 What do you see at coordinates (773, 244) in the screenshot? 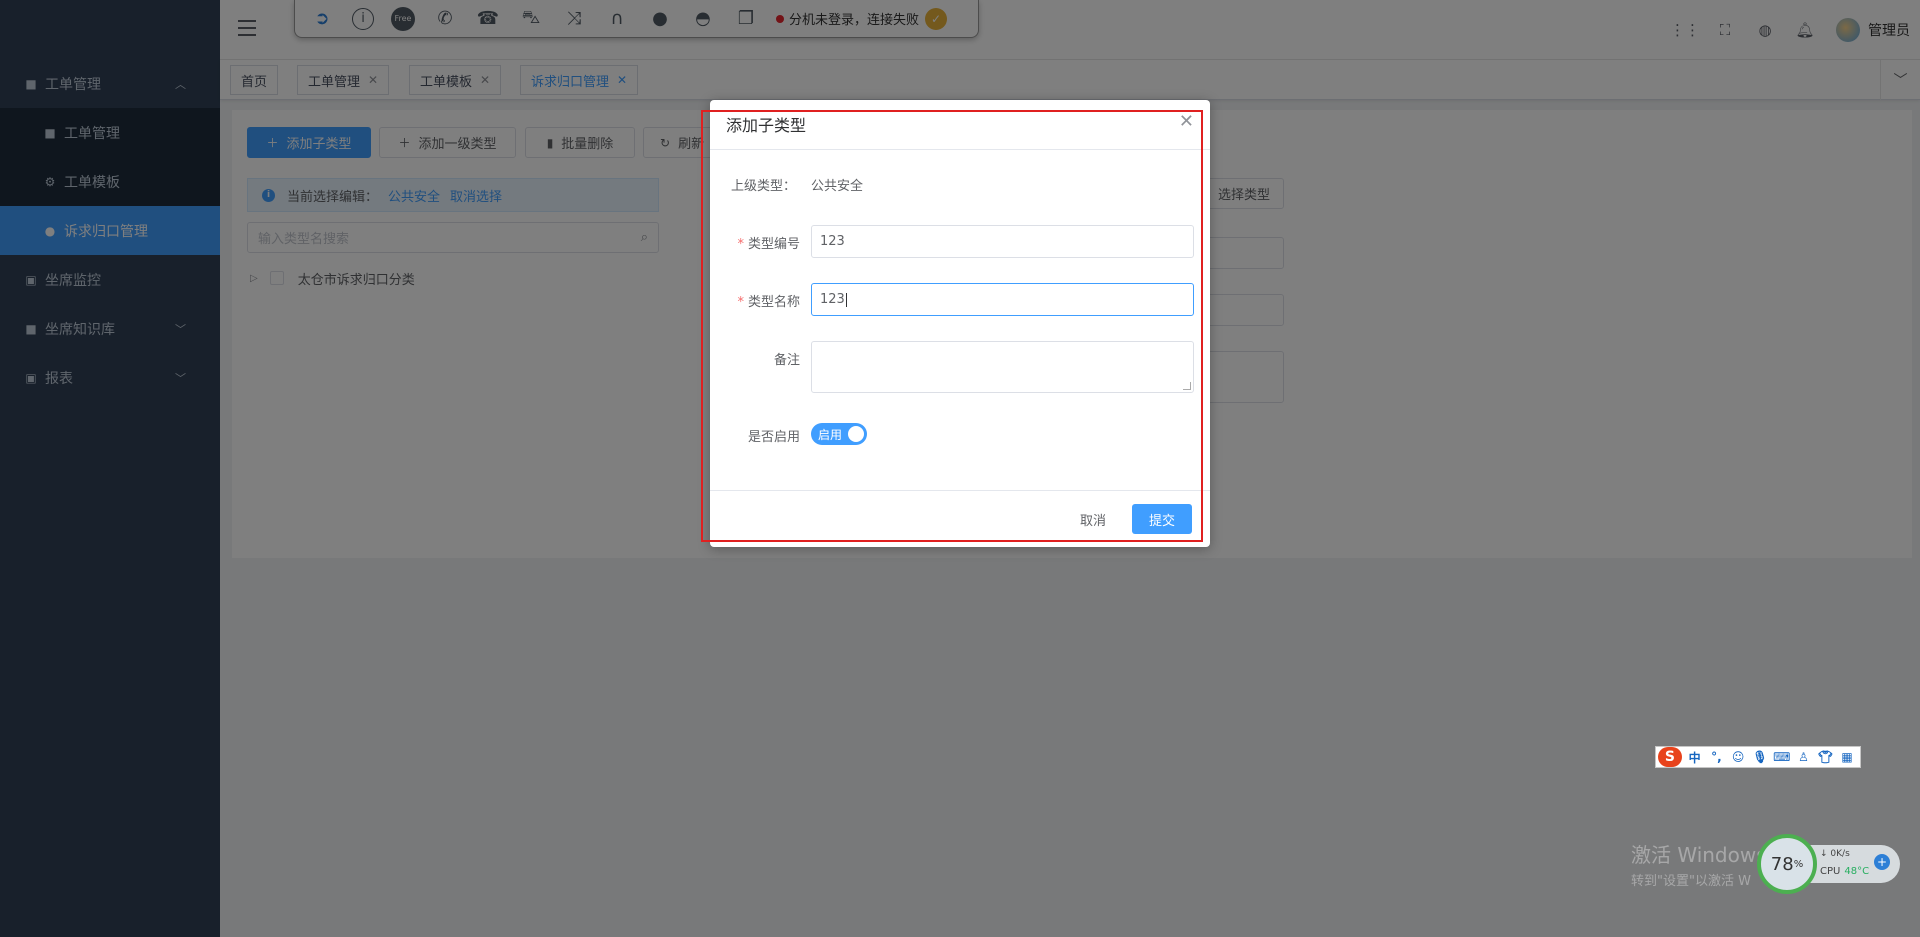
I see `label-text: 类型编号` at bounding box center [773, 244].